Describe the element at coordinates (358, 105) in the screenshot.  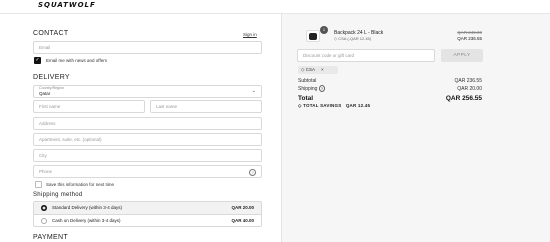
I see `savings-value: QAR 12.45` at that location.